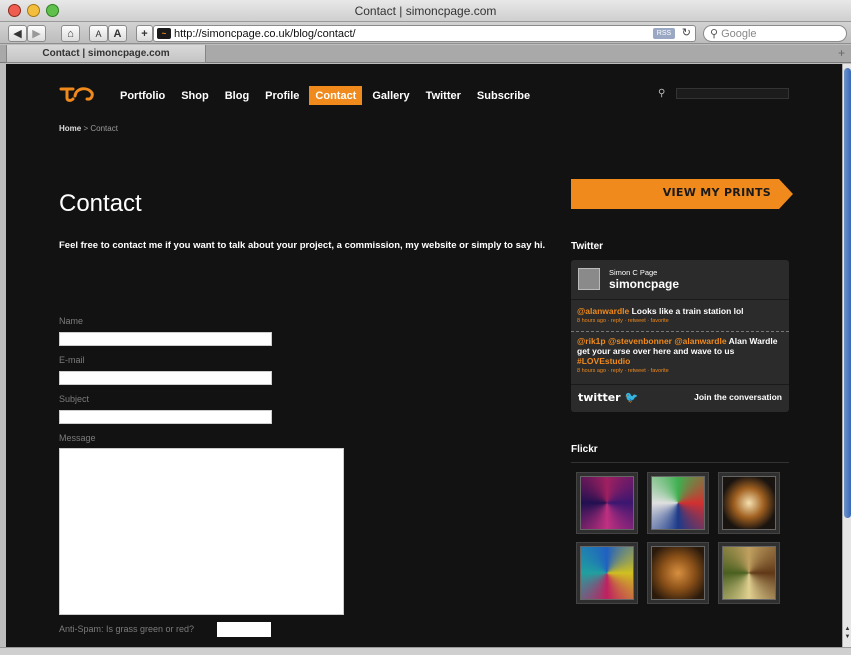 The height and width of the screenshot is (655, 851). Describe the element at coordinates (282, 95) in the screenshot. I see `nav-profile: Profile` at that location.